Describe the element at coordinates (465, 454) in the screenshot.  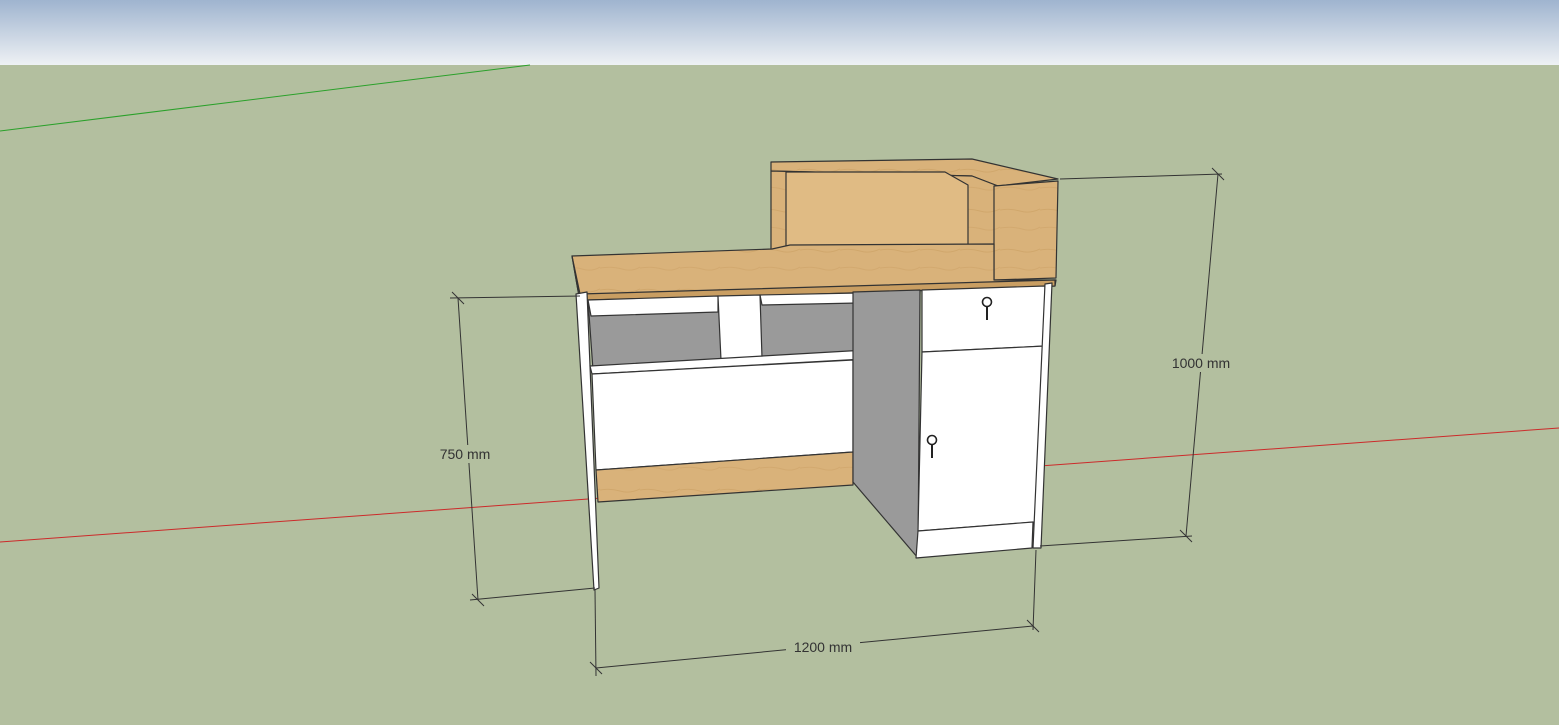
I see `dimension-750-label: 750 mm` at that location.